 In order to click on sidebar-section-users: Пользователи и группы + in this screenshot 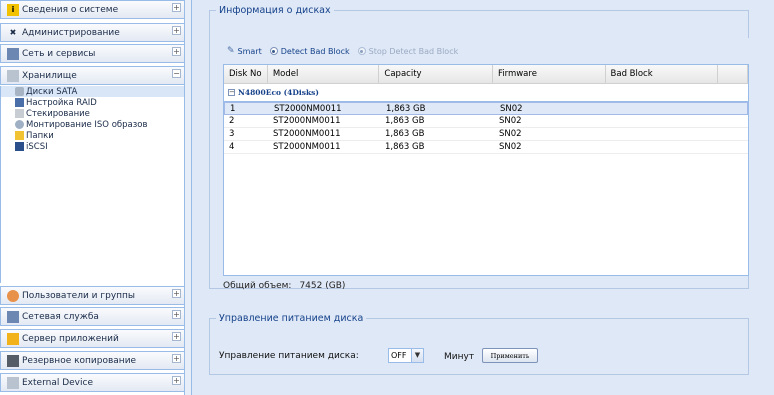, I will do `click(92, 295)`.